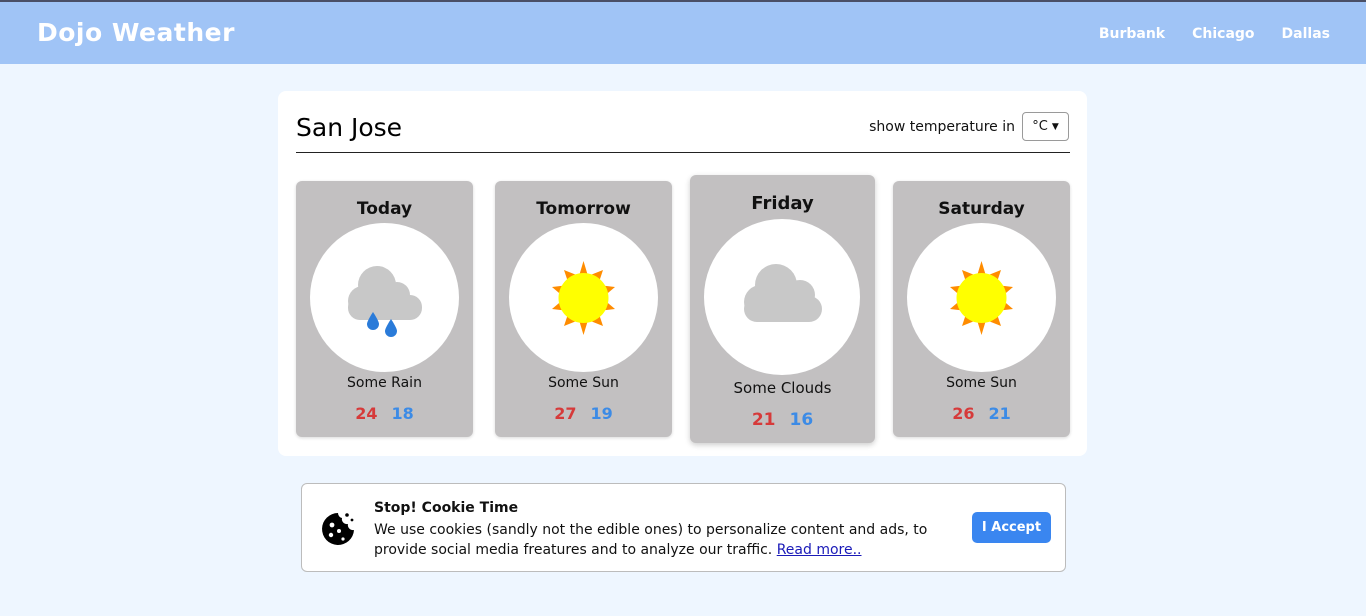 The width and height of the screenshot is (1366, 616). Describe the element at coordinates (1223, 34) in the screenshot. I see `nav-link-chicago: Chicago` at that location.